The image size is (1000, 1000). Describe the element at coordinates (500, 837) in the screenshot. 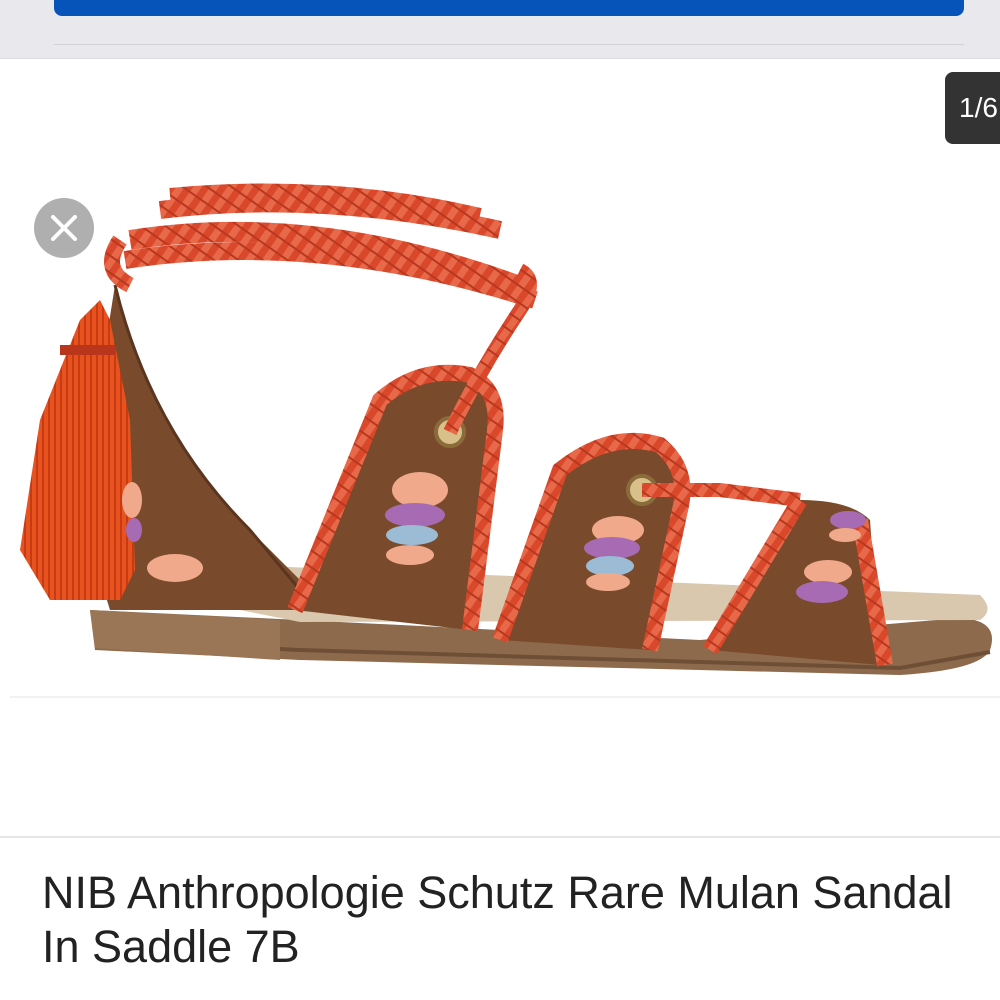

I see `section-divider` at that location.